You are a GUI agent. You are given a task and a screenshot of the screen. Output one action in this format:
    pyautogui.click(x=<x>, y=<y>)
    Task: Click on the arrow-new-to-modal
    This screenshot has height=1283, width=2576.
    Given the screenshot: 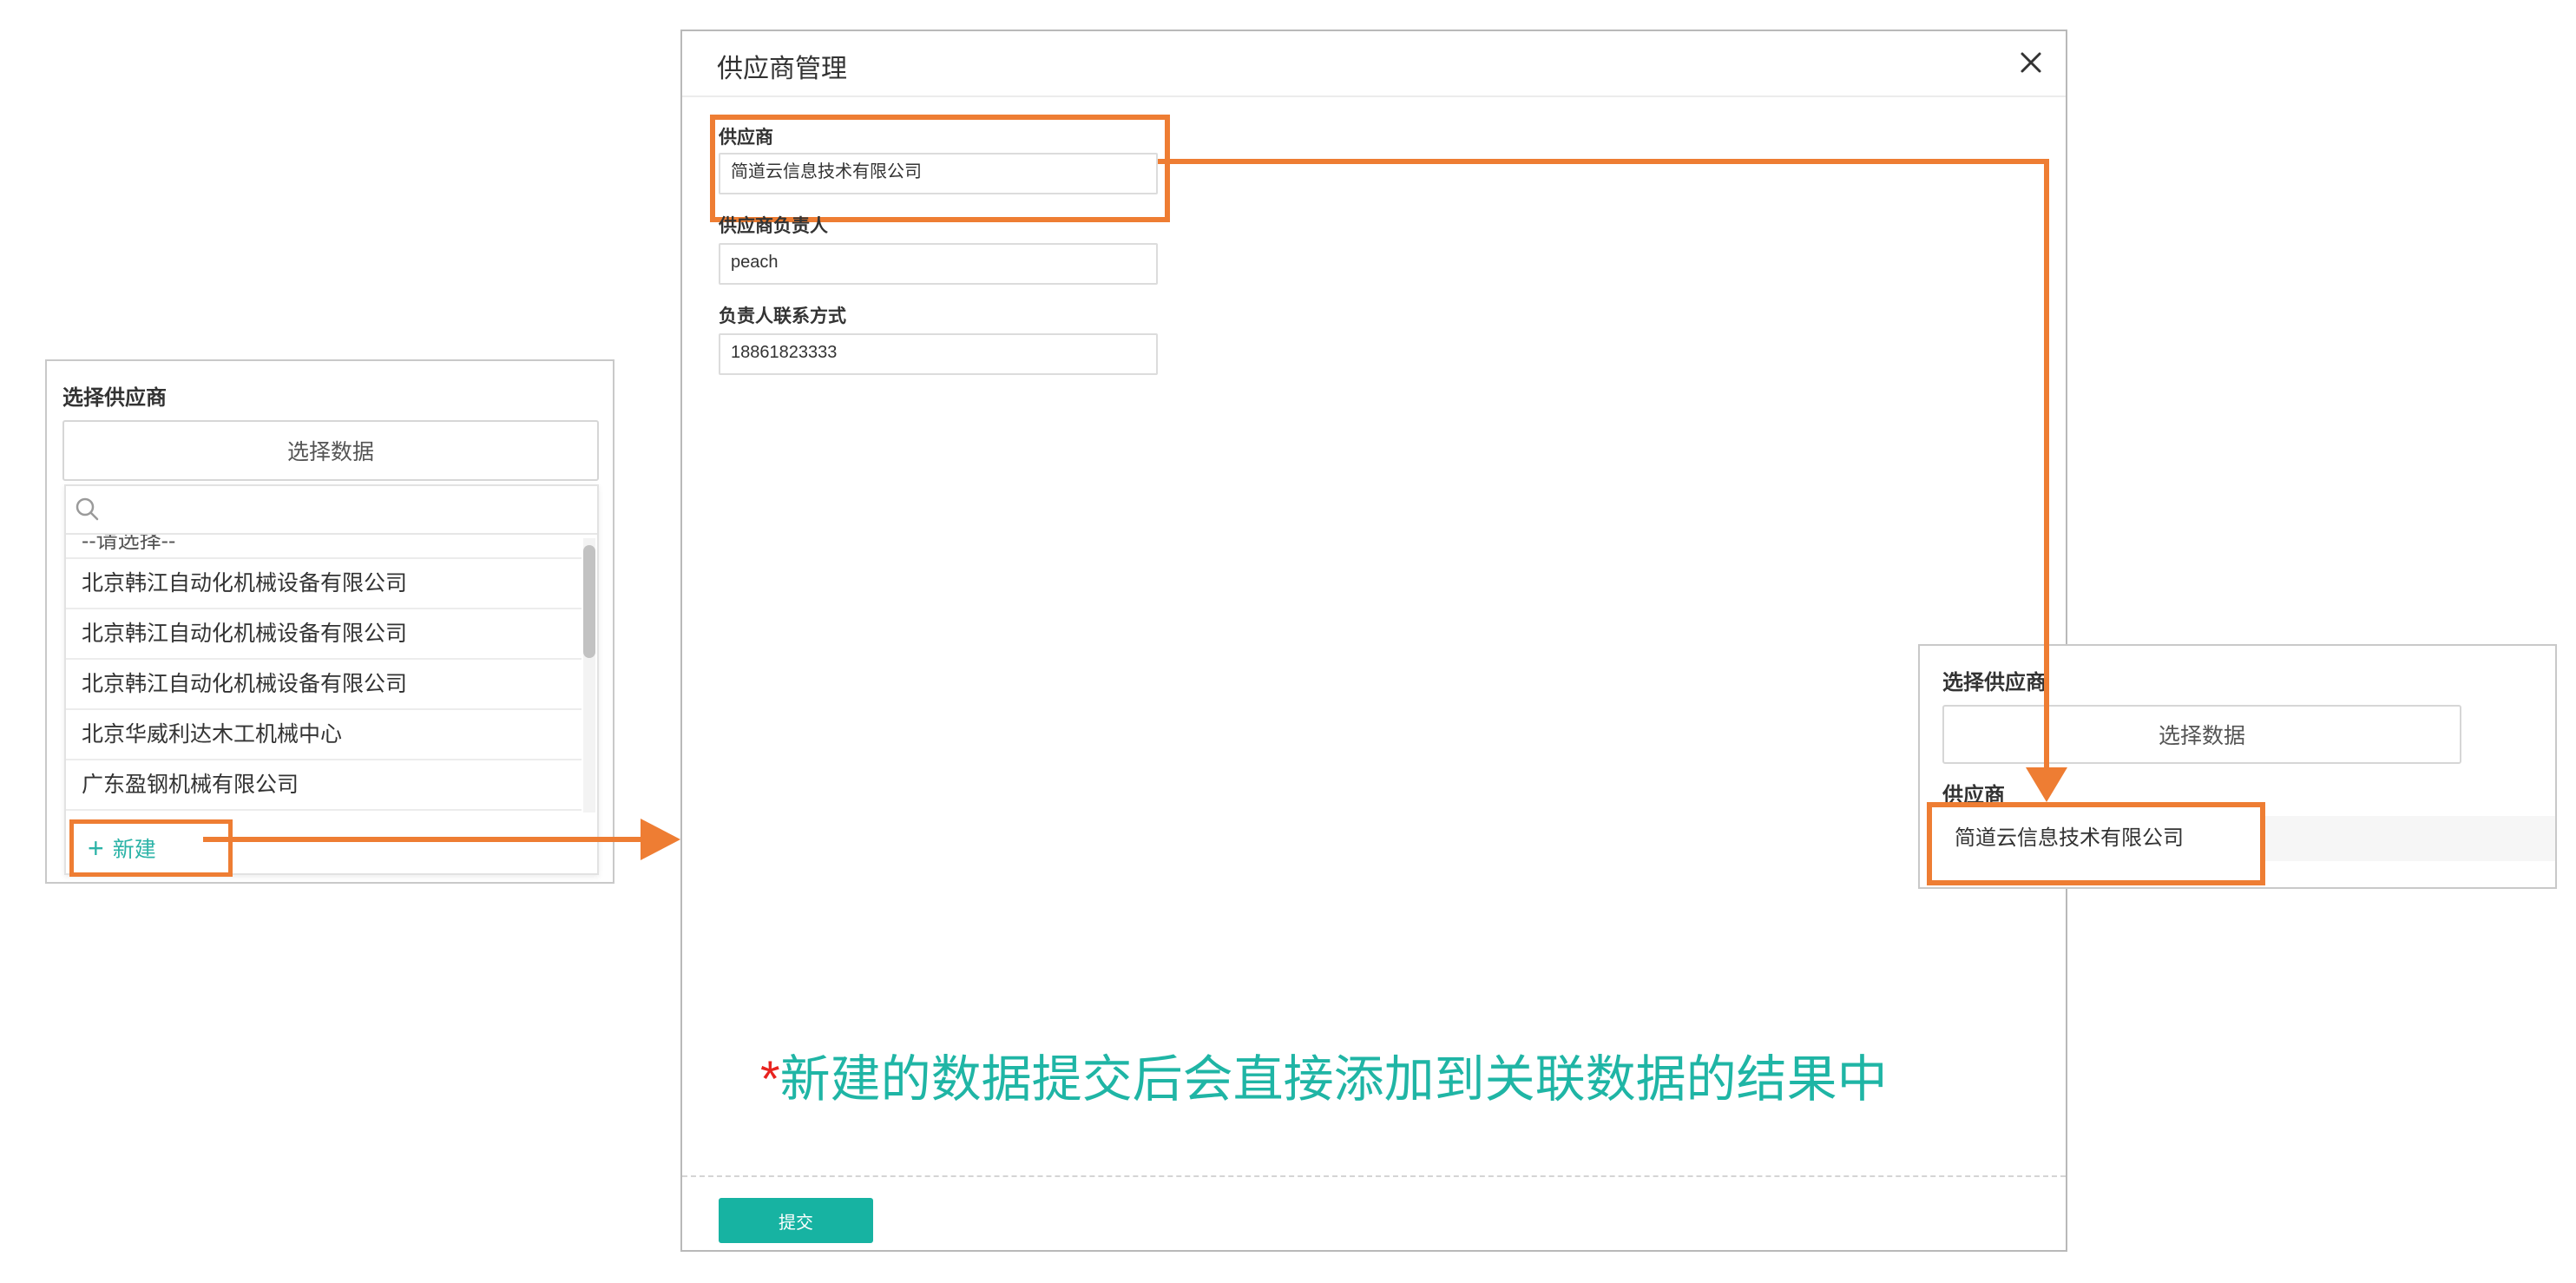 What is the action you would take?
    pyautogui.click(x=442, y=839)
    